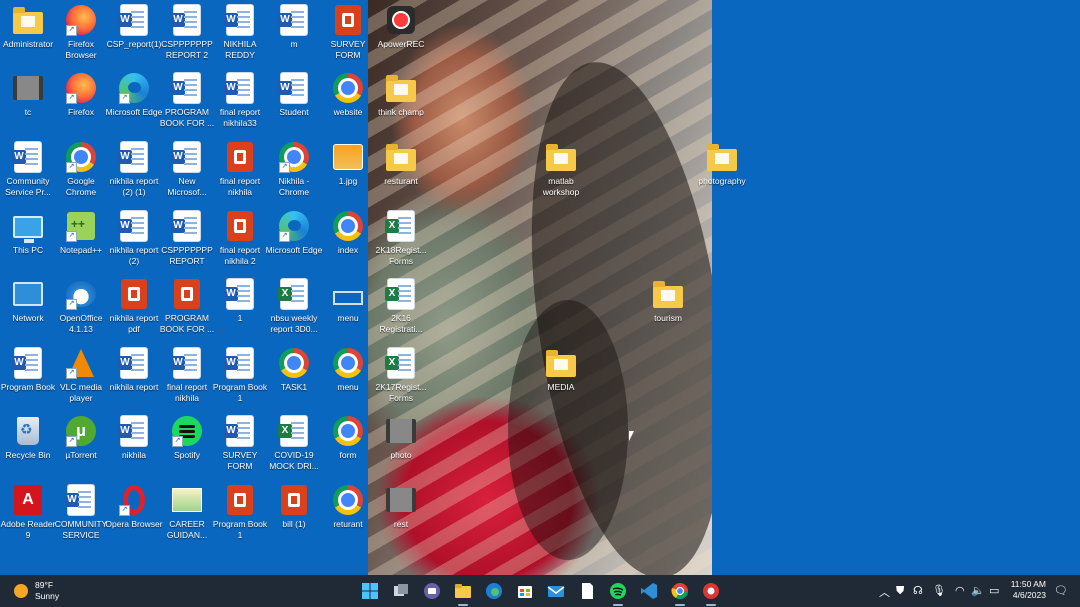 Image resolution: width=1080 pixels, height=607 pixels. I want to click on notification-icon: 🗨, so click(1061, 590).